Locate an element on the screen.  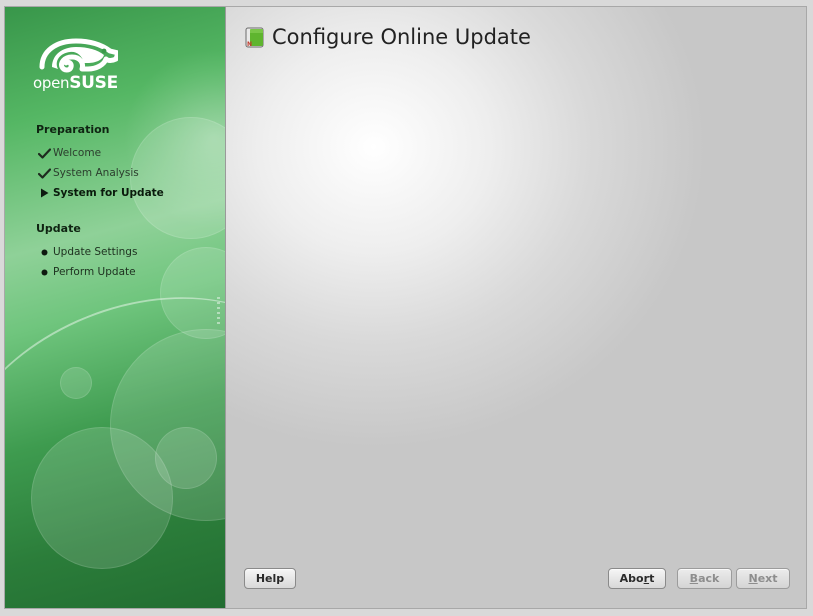
next-button: Next is located at coordinates (763, 578).